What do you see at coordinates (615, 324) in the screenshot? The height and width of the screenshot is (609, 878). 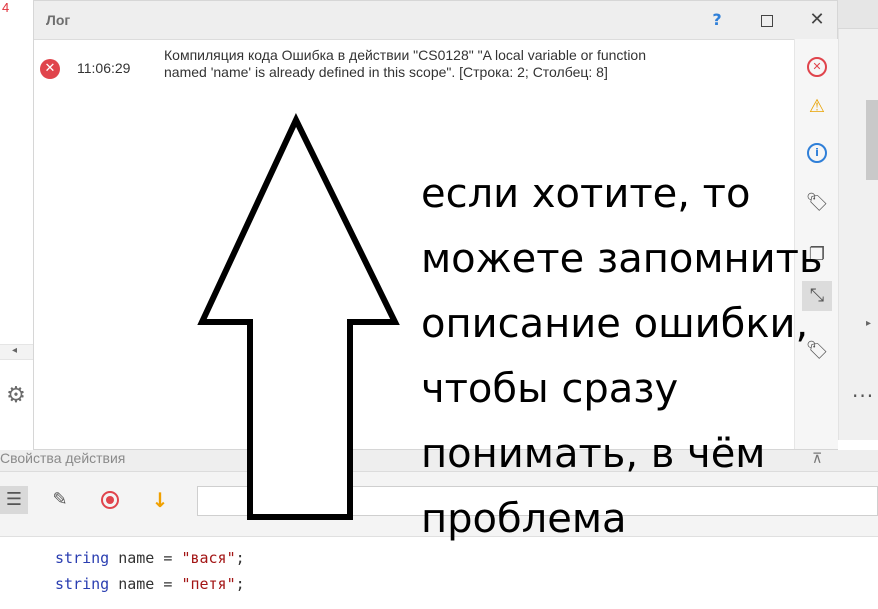 I see `annotation-line: описание ошибки,` at bounding box center [615, 324].